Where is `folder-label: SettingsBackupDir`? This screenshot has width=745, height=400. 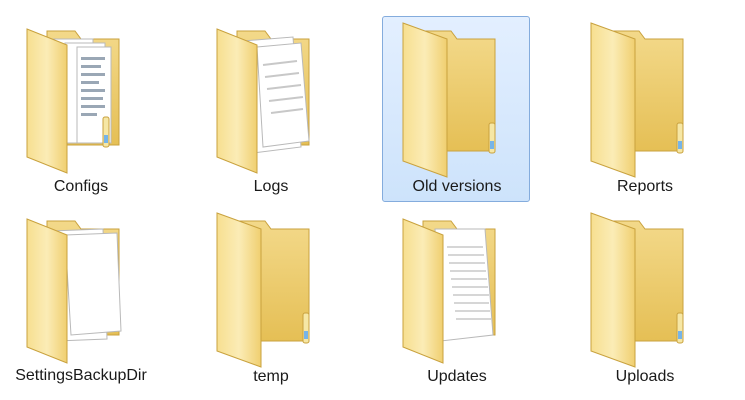
folder-label: SettingsBackupDir is located at coordinates (81, 375).